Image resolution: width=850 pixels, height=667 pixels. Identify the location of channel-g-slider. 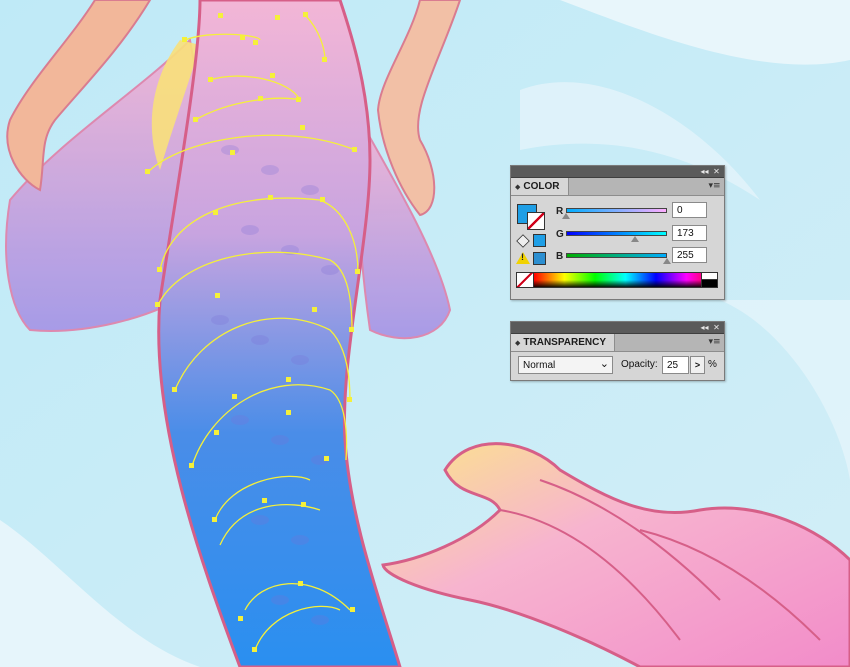
(616, 233).